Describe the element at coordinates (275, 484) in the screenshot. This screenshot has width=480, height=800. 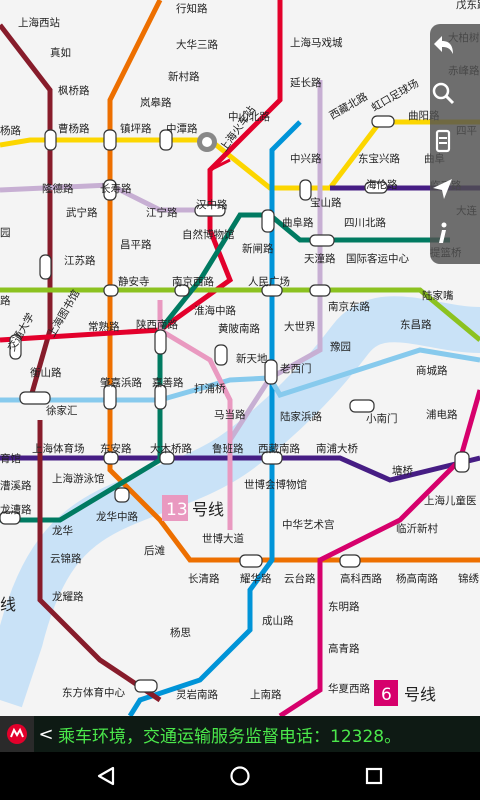
I see `station-label: 世博会博物馆` at that location.